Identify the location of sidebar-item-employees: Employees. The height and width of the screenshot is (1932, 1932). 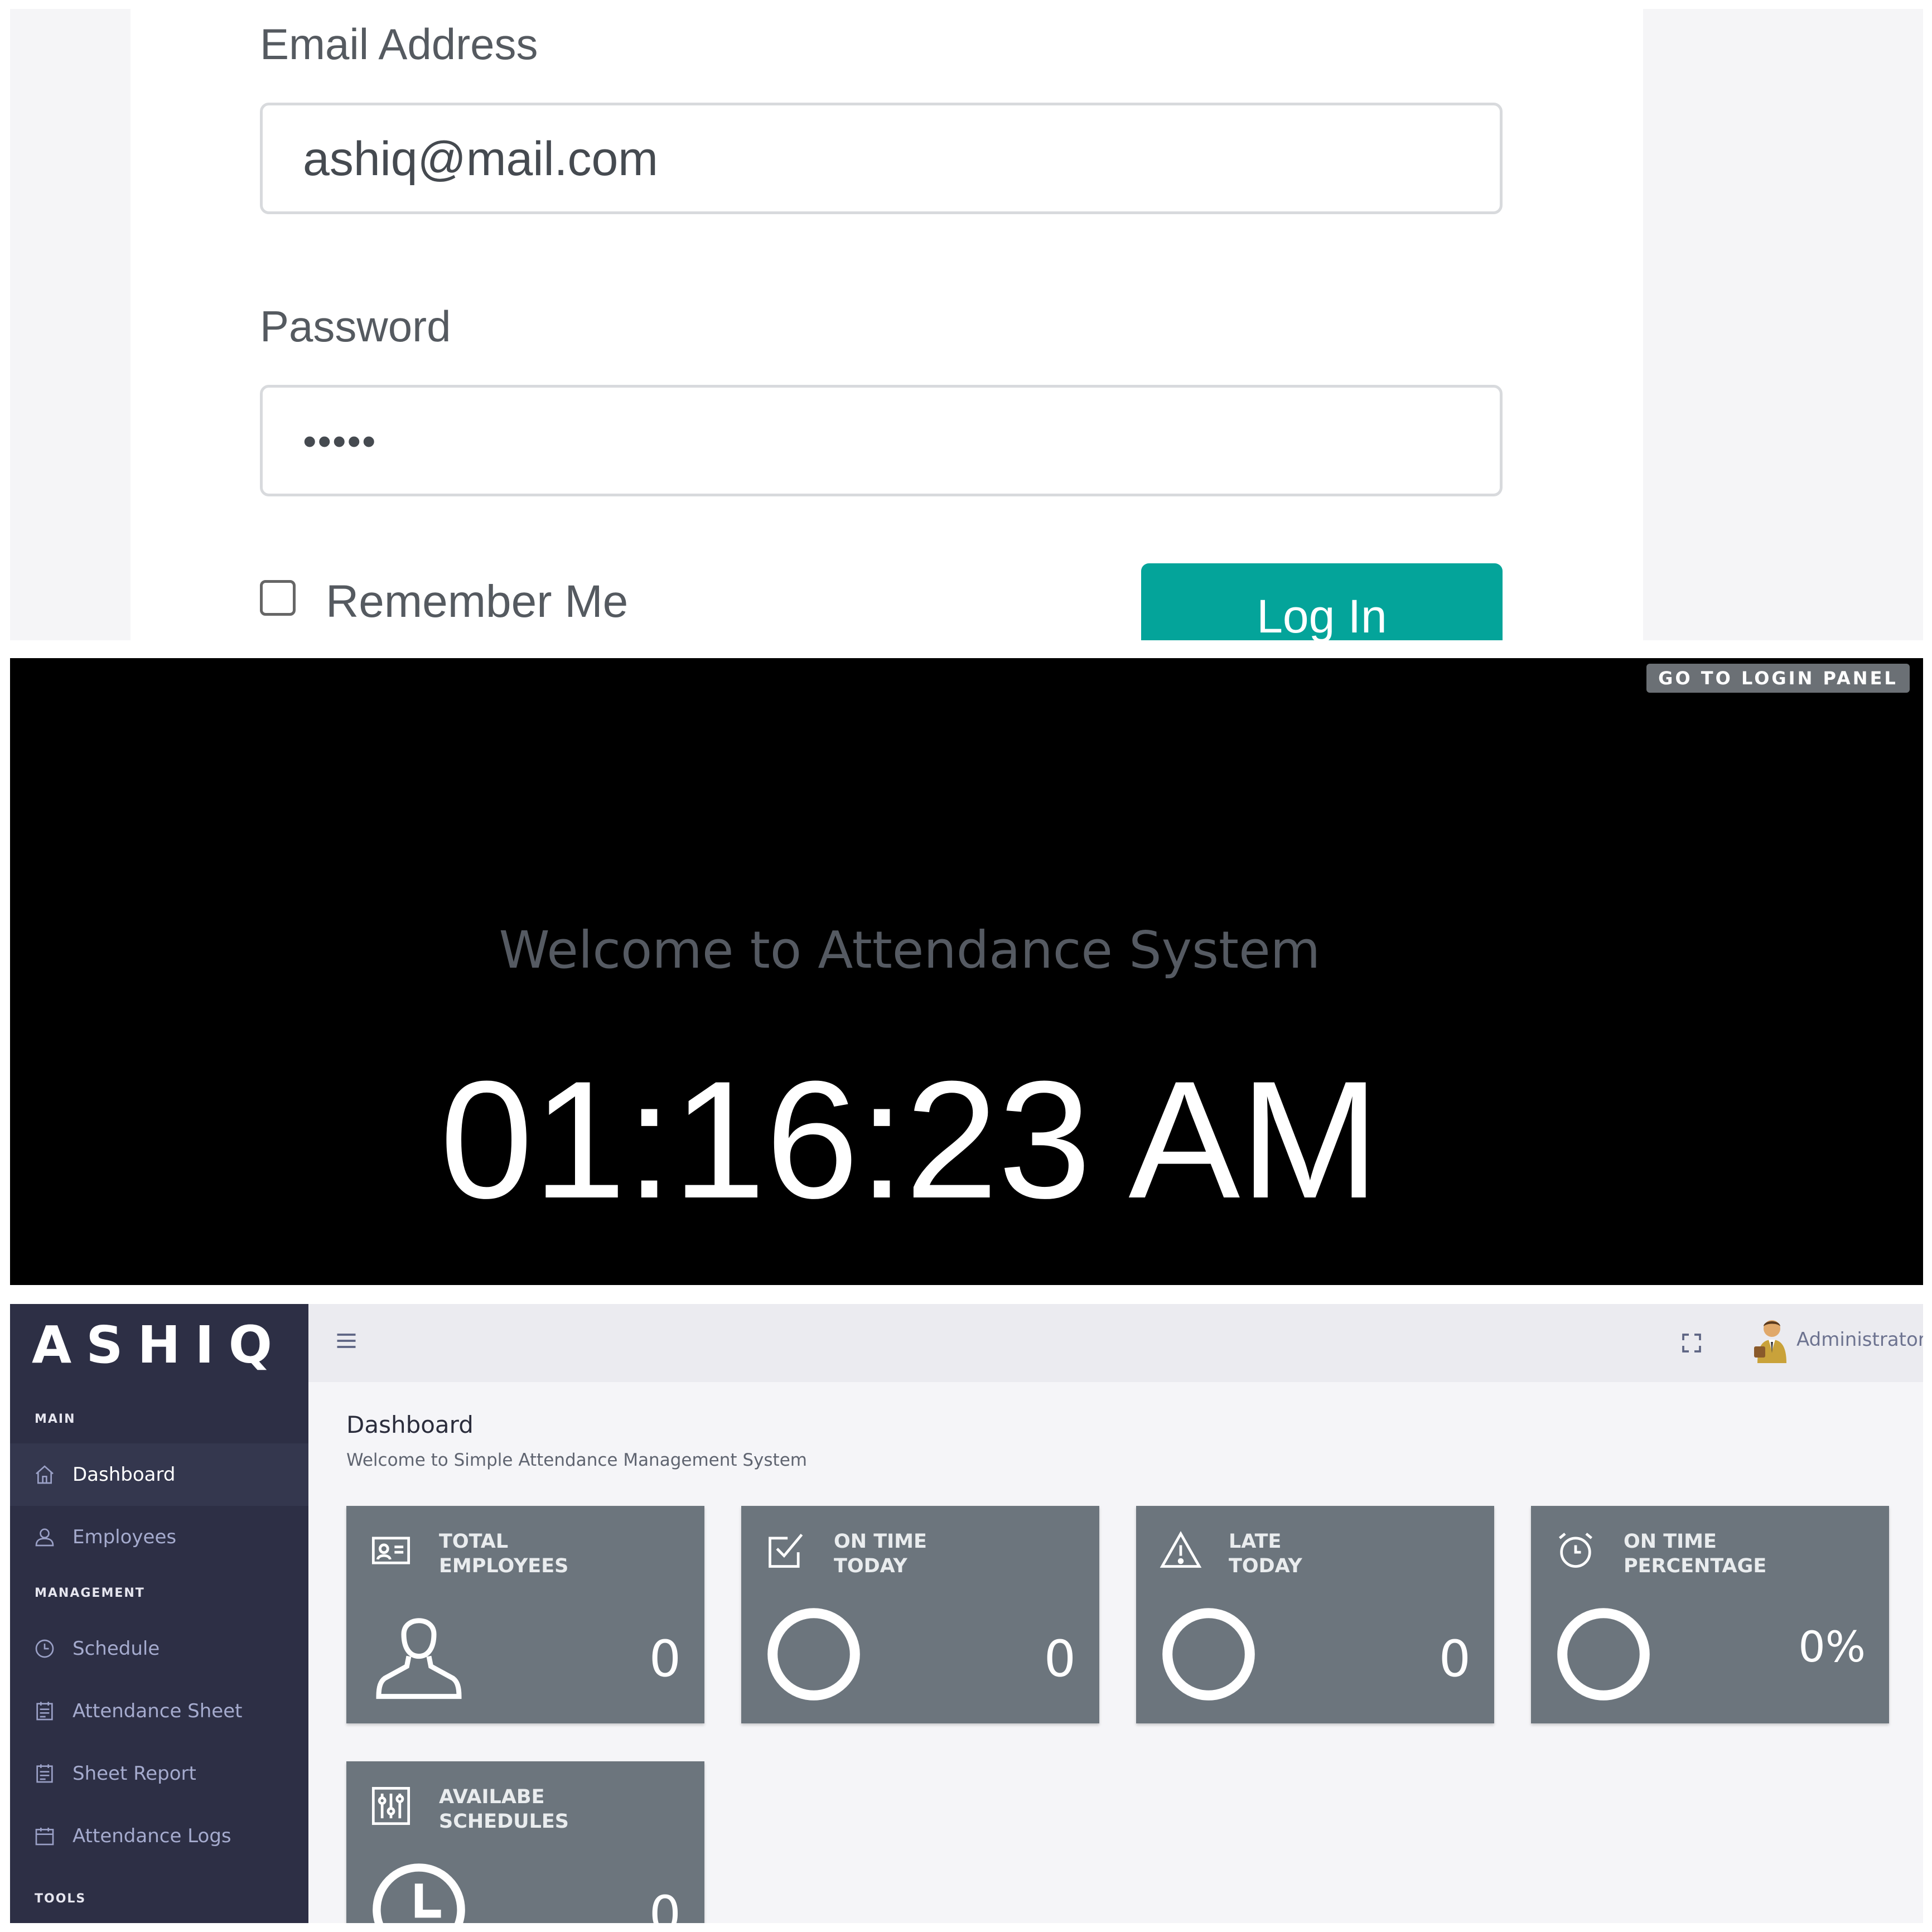
(159, 1537).